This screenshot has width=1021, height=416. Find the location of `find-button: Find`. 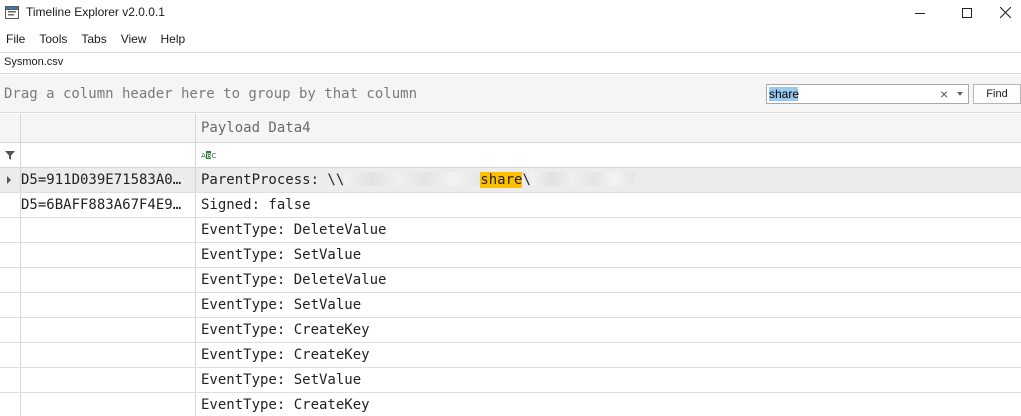

find-button: Find is located at coordinates (997, 94).